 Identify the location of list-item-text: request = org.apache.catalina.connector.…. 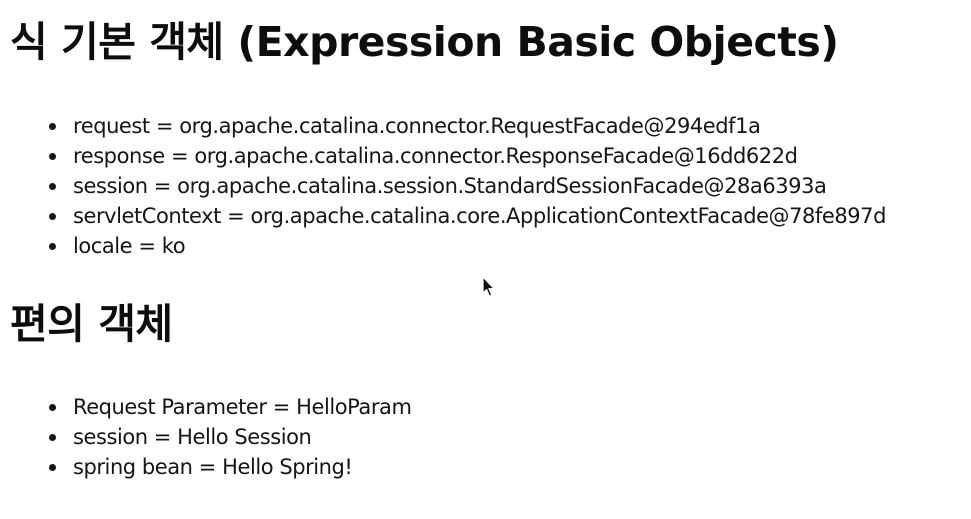
(417, 126).